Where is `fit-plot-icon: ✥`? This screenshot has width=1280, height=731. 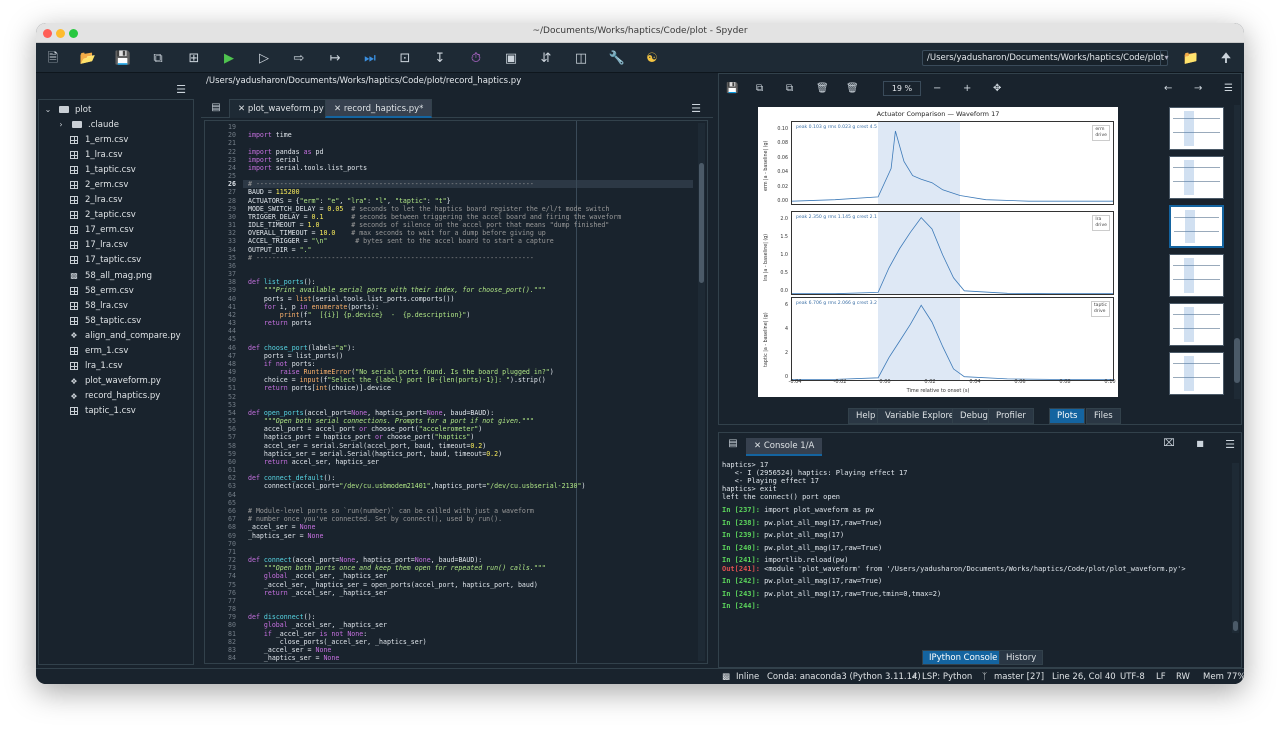 fit-plot-icon: ✥ is located at coordinates (997, 88).